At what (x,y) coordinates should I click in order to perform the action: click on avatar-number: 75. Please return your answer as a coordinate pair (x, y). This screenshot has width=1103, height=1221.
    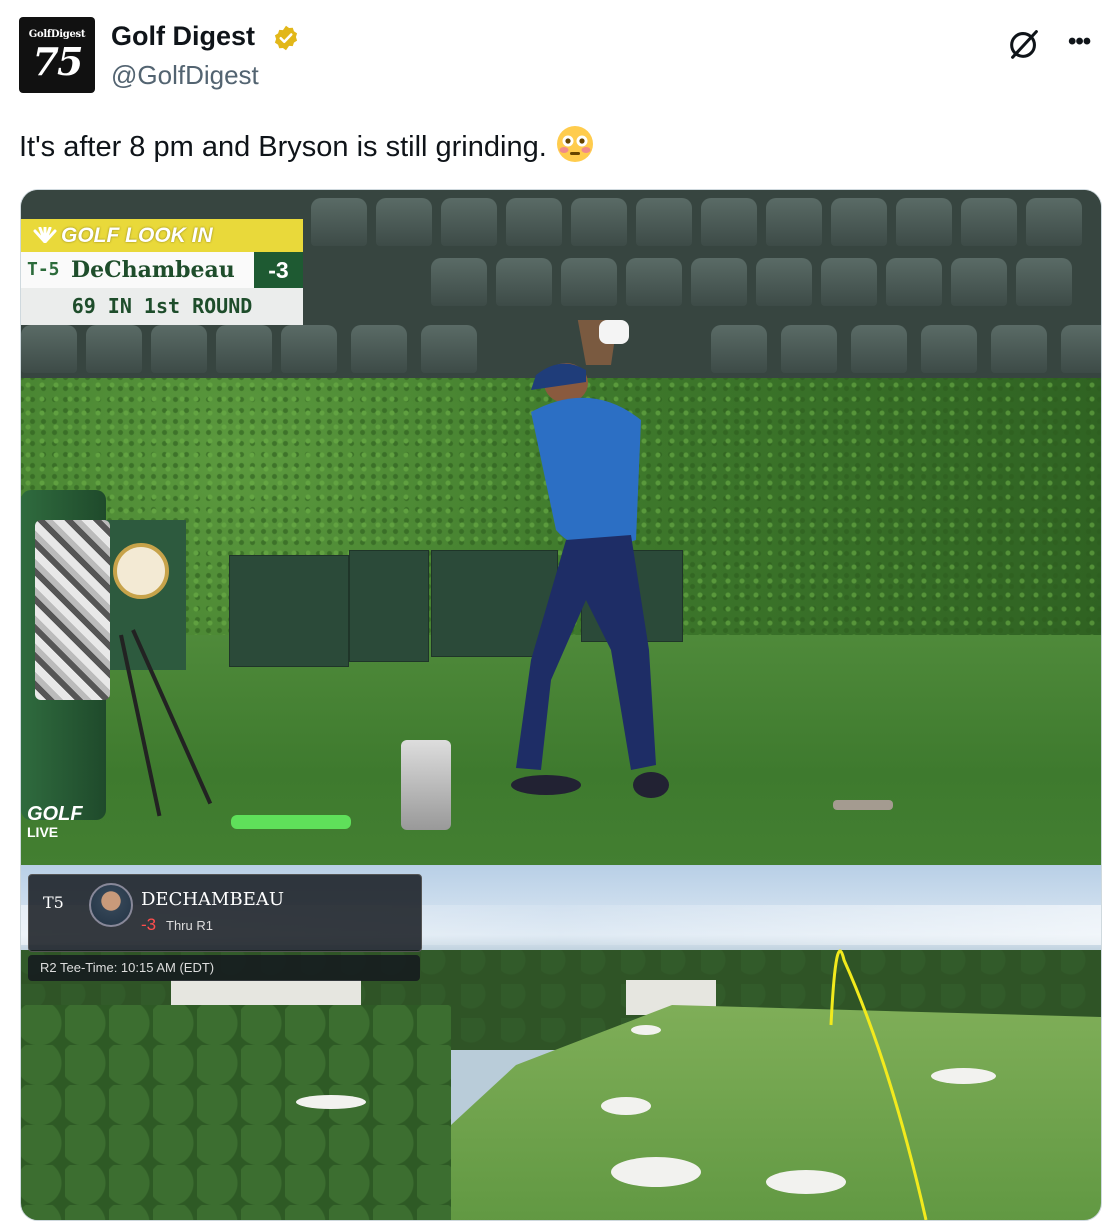
    Looking at the image, I should click on (58, 61).